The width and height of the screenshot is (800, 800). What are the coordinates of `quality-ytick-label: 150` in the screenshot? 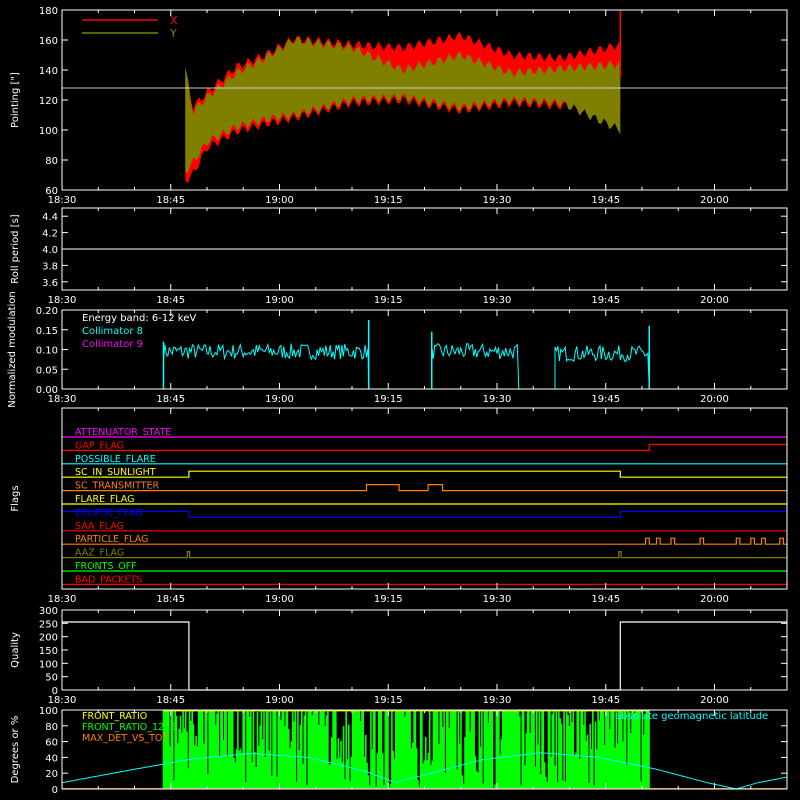 It's located at (48, 651).